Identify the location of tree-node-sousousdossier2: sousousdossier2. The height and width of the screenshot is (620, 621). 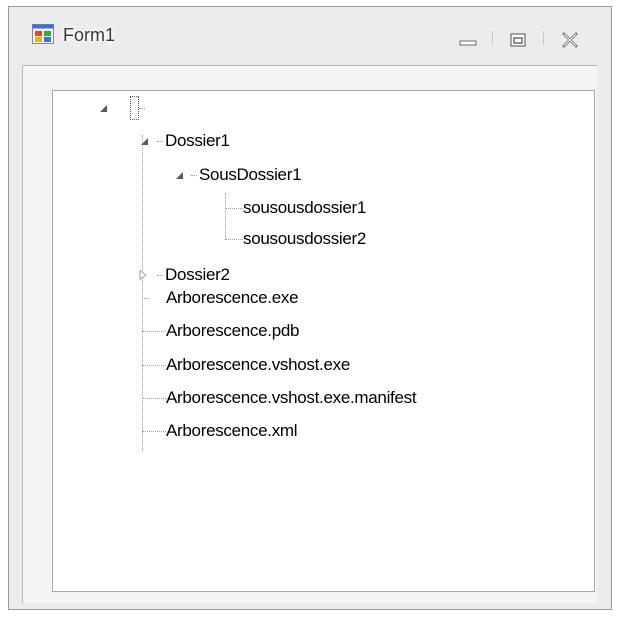
(304, 239).